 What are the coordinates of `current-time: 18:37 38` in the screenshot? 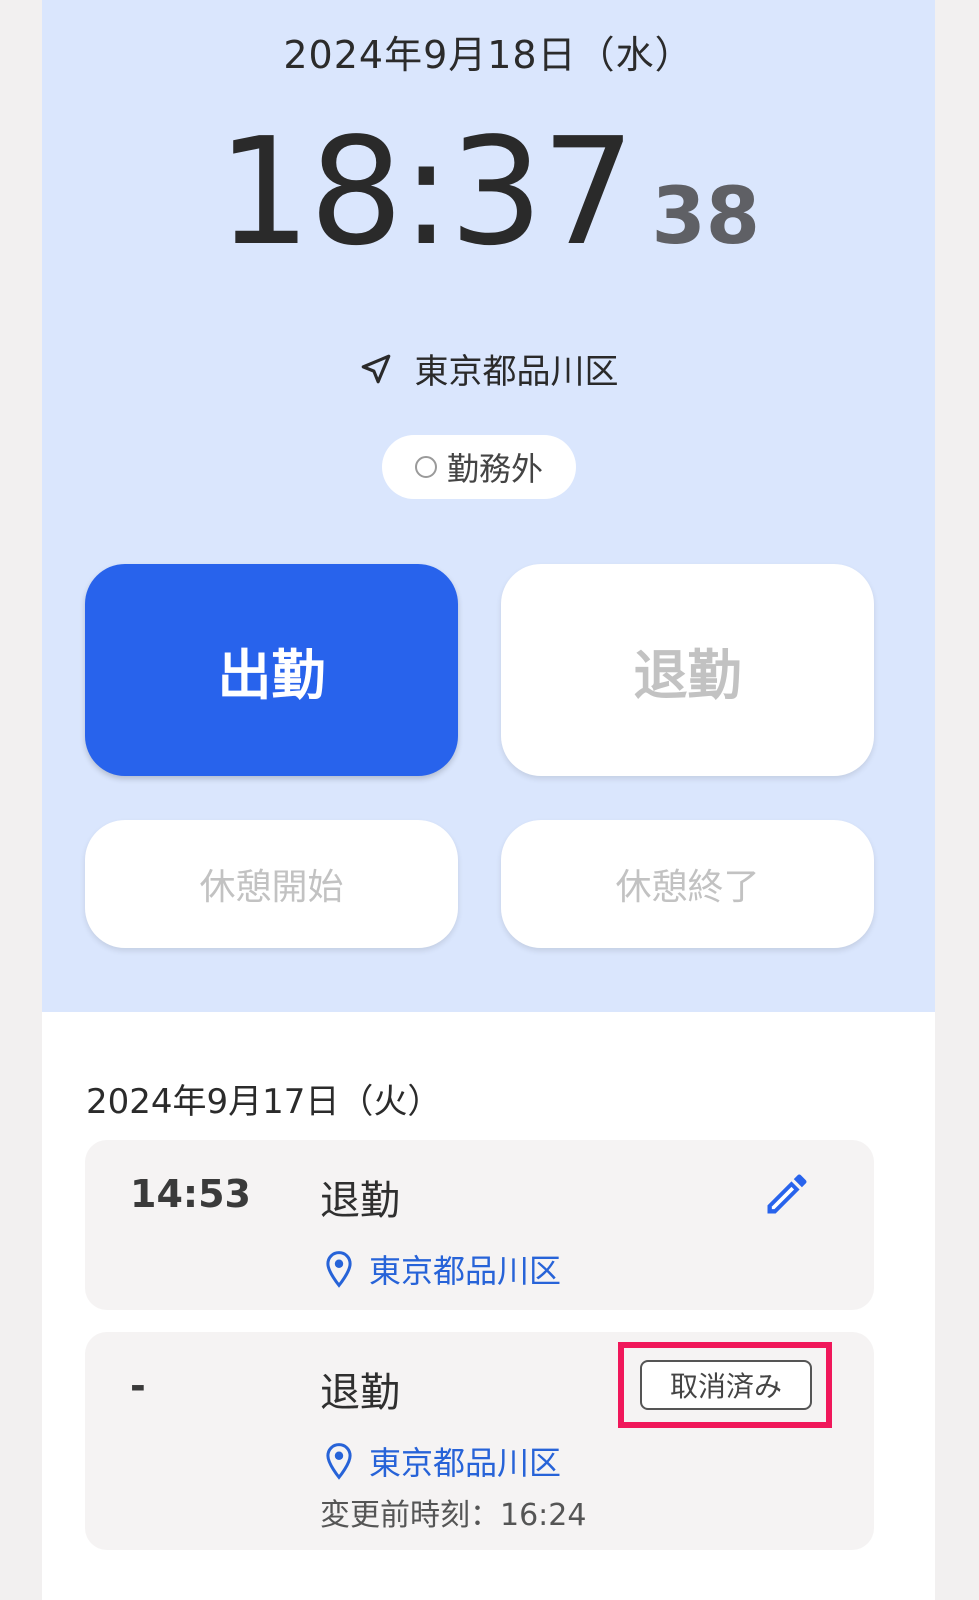 It's located at (488, 192).